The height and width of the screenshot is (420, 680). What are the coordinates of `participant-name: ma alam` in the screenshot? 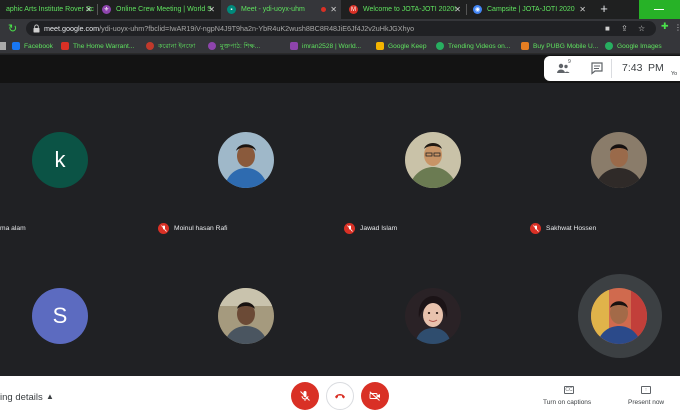 It's located at (13, 228).